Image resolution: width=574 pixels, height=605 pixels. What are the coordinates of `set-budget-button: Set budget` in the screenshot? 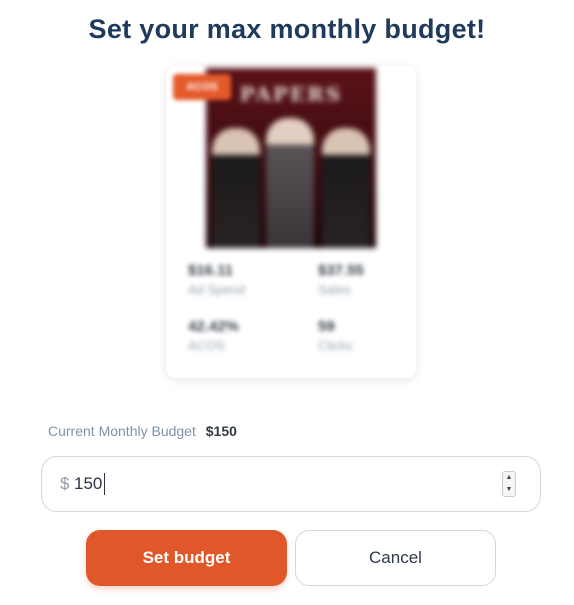 It's located at (186, 558).